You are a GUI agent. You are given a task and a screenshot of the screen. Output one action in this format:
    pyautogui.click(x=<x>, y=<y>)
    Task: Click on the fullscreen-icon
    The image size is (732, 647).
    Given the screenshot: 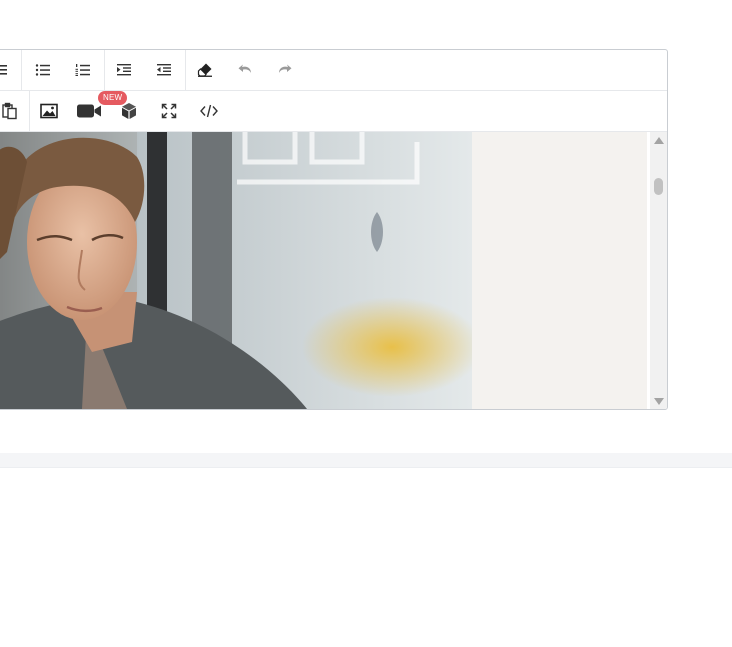 What is the action you would take?
    pyautogui.click(x=169, y=111)
    